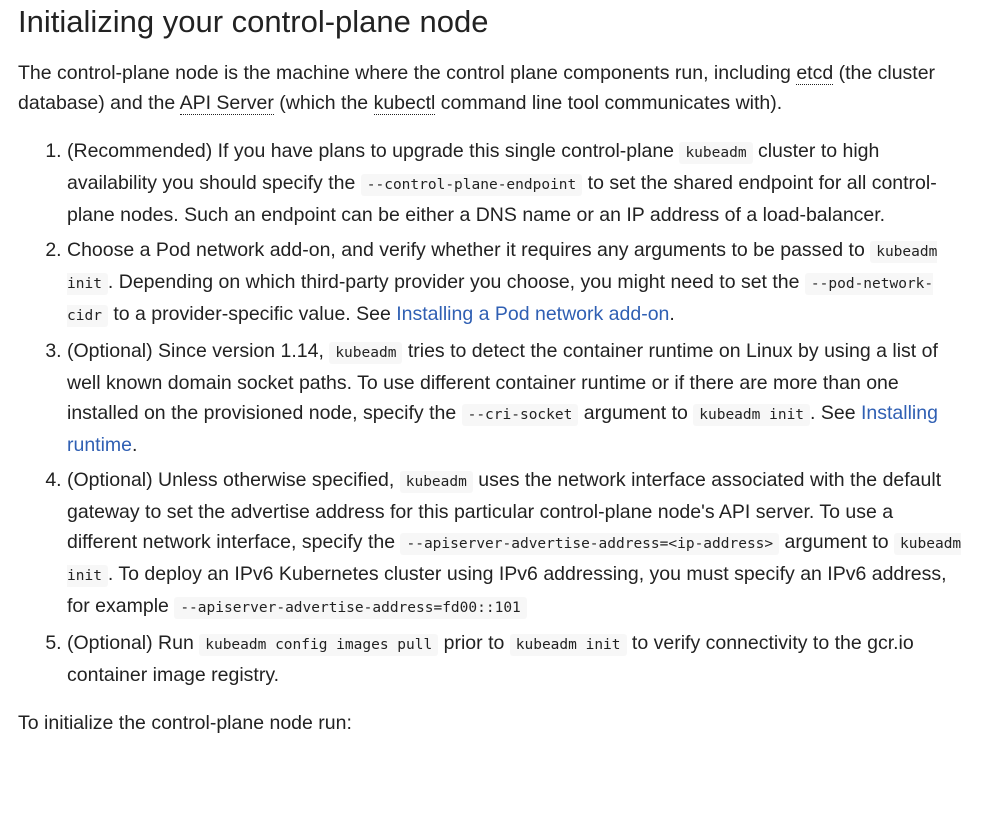  What do you see at coordinates (520, 415) in the screenshot?
I see `inline-code: --cri-socket` at bounding box center [520, 415].